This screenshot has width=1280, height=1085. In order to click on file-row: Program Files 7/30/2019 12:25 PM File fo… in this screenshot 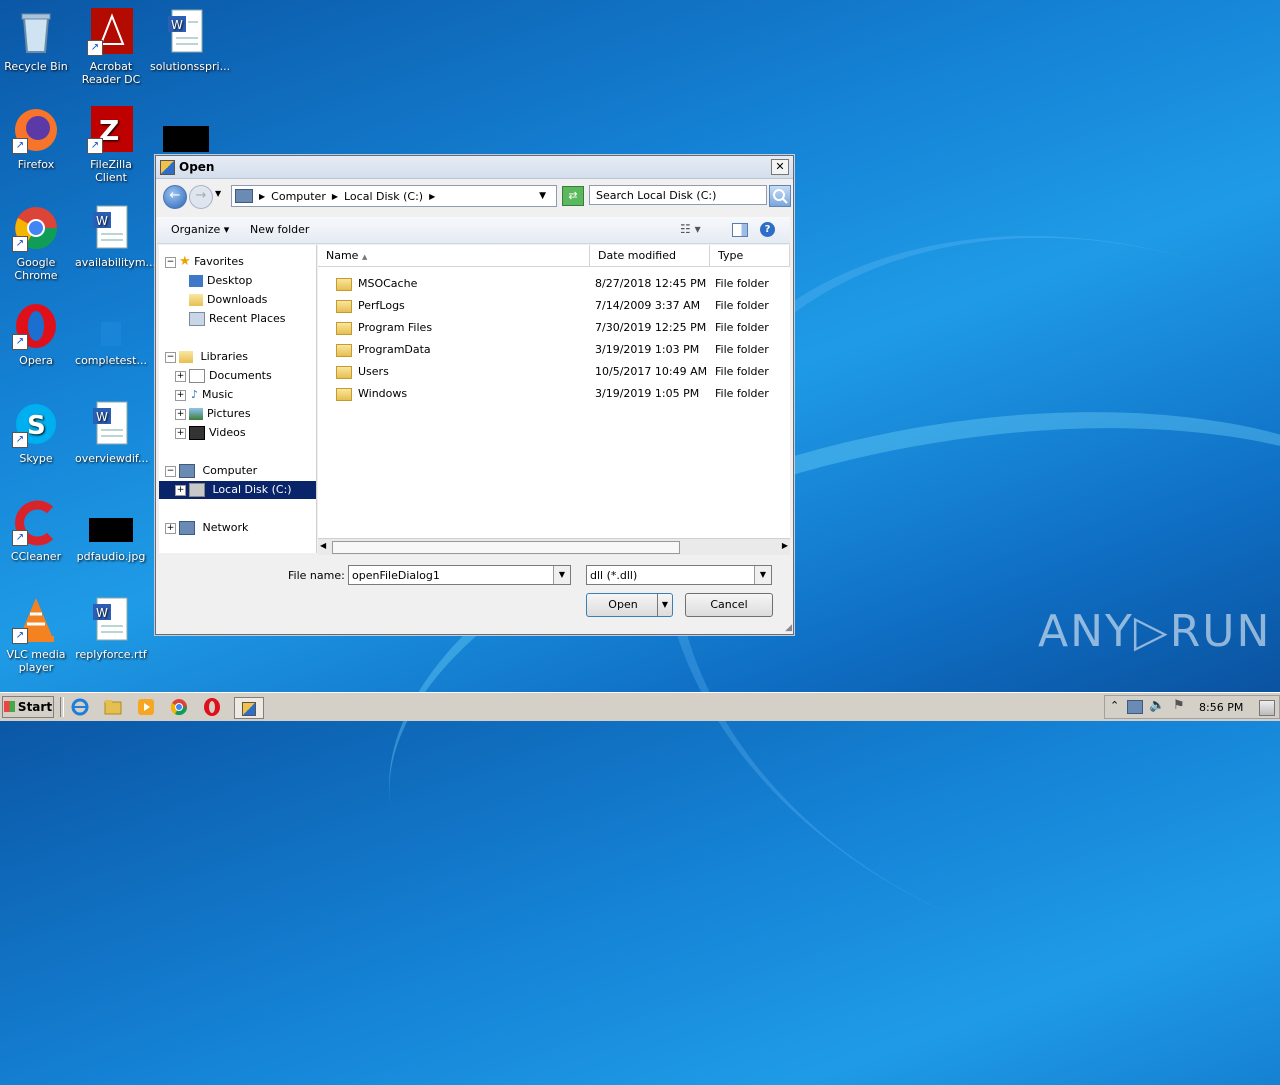, I will do `click(554, 328)`.